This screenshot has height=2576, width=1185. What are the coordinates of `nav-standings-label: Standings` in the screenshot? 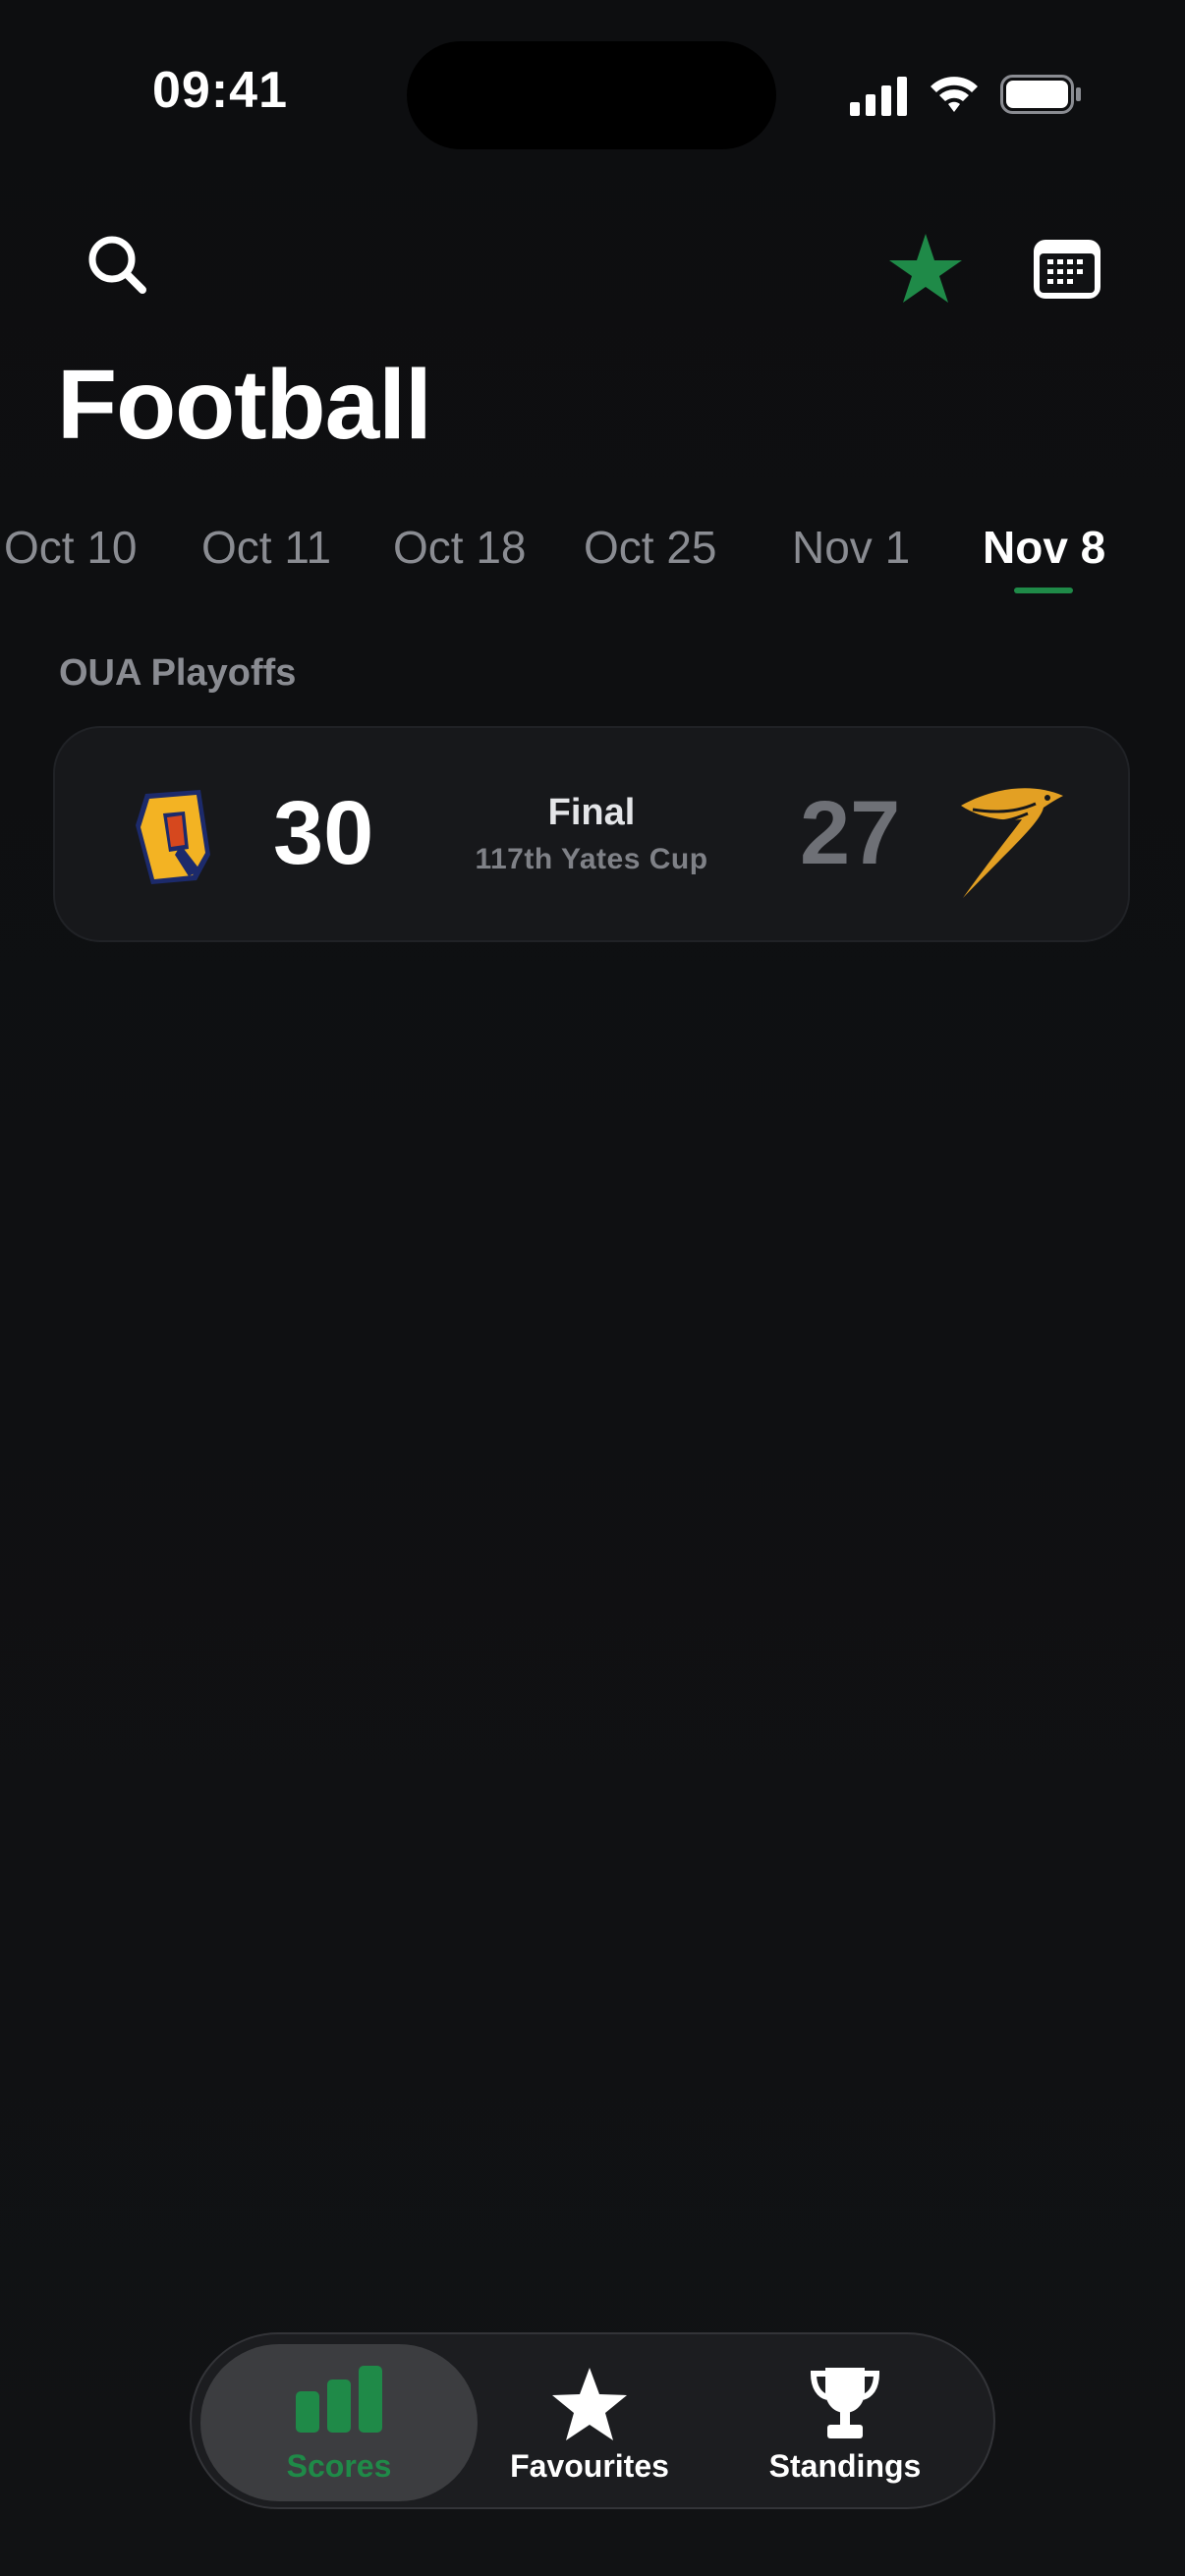 It's located at (845, 2466).